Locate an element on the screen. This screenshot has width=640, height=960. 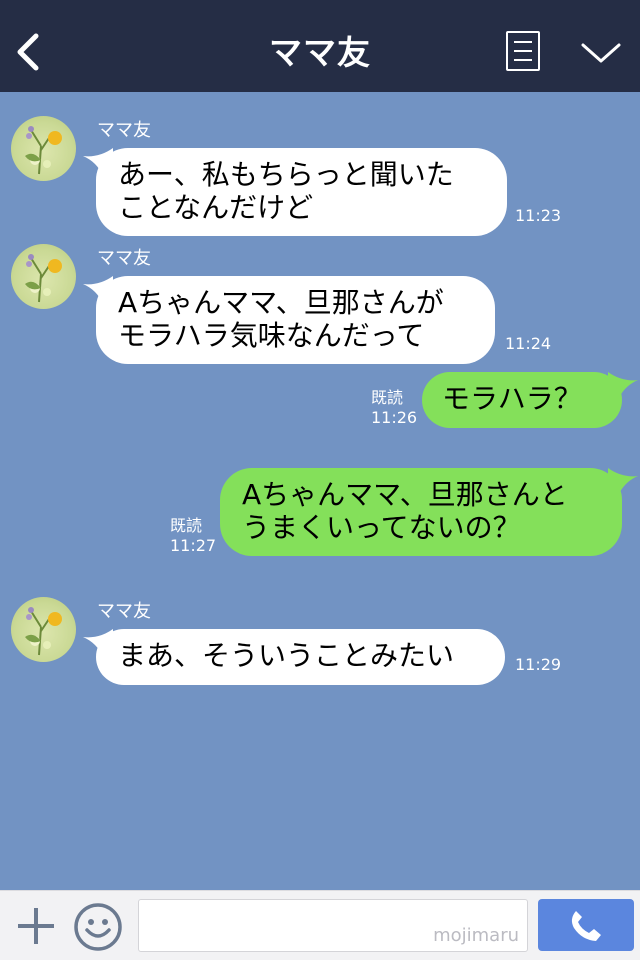
message-line: Aちゃんママ、旦那さんと is located at coordinates (405, 494).